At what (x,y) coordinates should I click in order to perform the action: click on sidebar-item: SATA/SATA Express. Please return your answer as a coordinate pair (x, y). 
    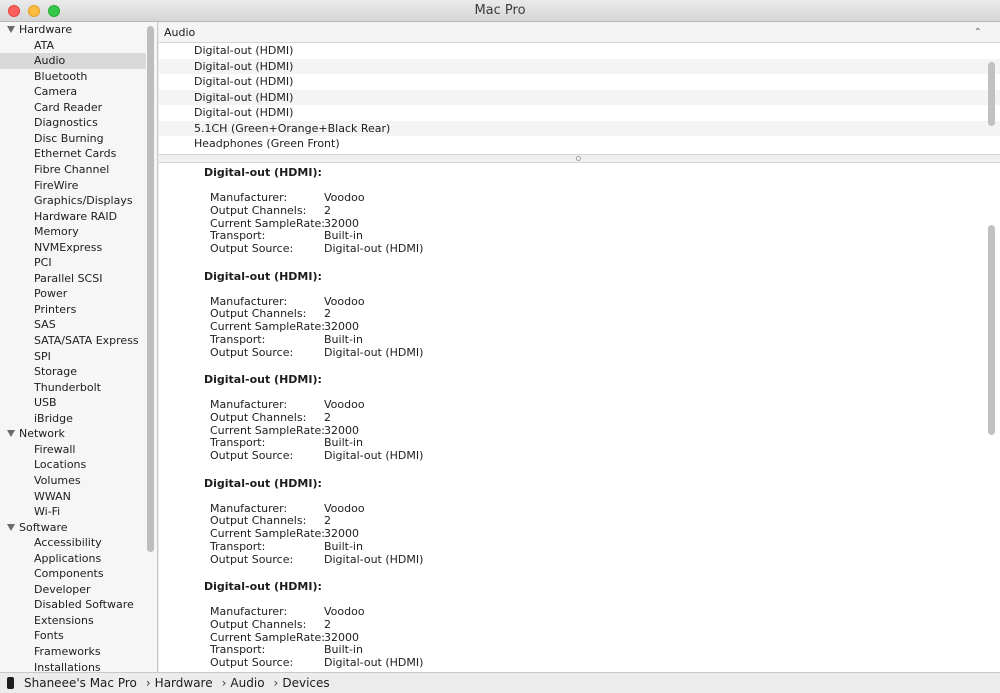
    Looking at the image, I should click on (73, 341).